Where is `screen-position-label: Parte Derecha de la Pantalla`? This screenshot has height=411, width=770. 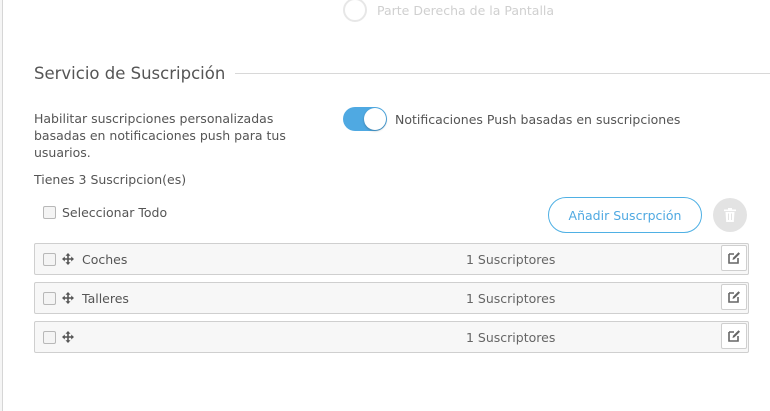
screen-position-label: Parte Derecha de la Pantalla is located at coordinates (466, 10).